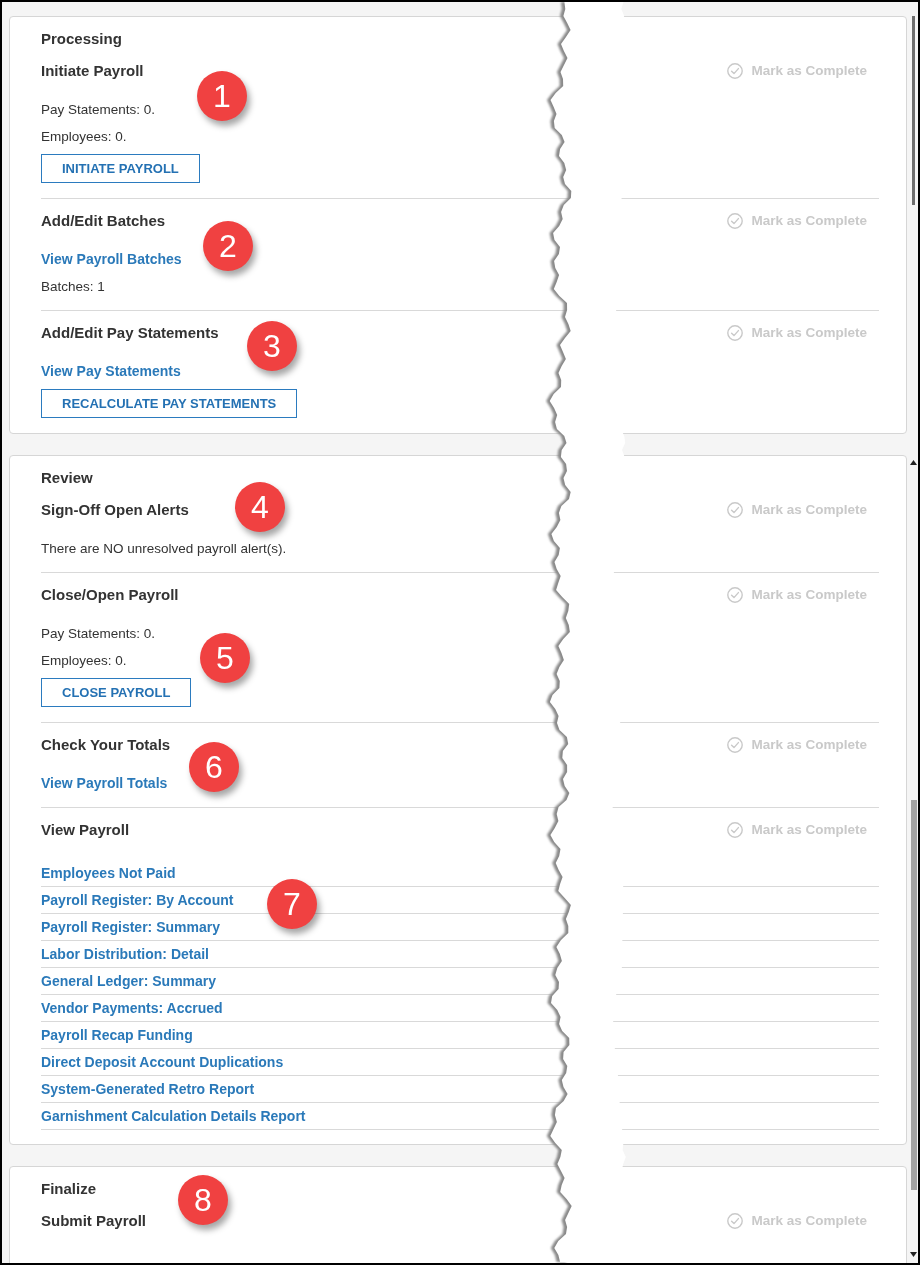  I want to click on section-title: Processing, so click(81, 39).